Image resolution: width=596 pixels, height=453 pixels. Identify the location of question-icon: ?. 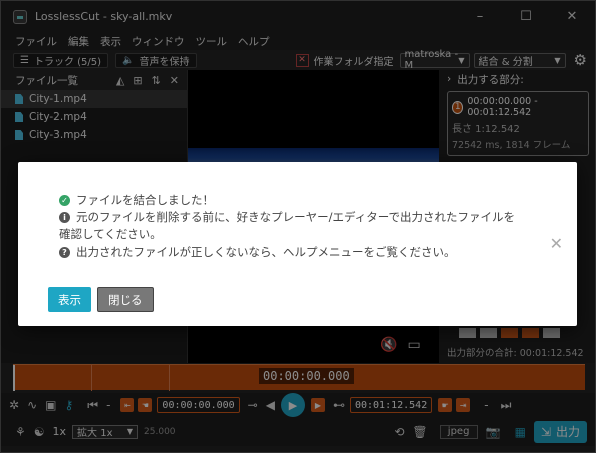
(64, 252).